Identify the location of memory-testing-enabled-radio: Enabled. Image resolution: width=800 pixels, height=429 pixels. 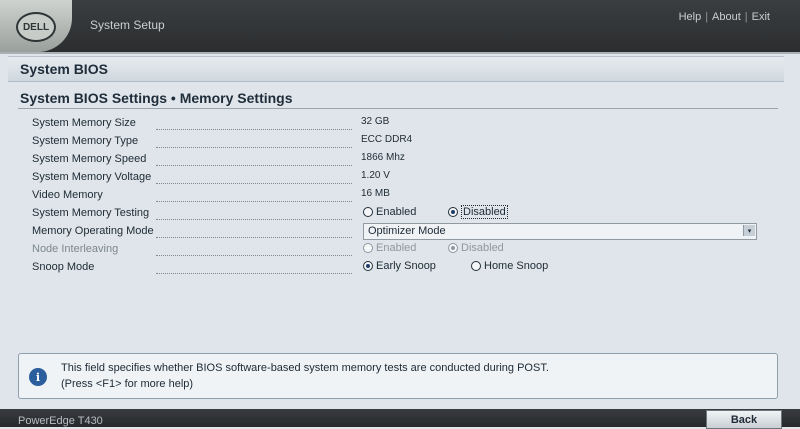
(389, 212).